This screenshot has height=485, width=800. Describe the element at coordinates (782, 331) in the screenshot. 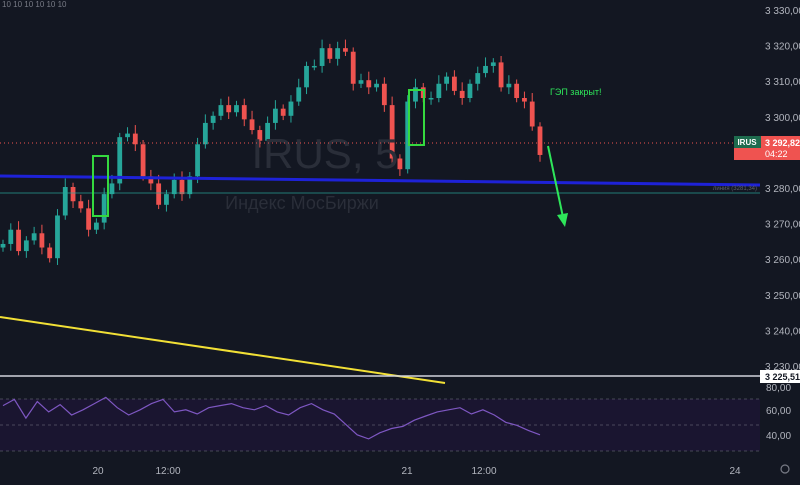

I see `price-tick-label: 3 240,00` at that location.